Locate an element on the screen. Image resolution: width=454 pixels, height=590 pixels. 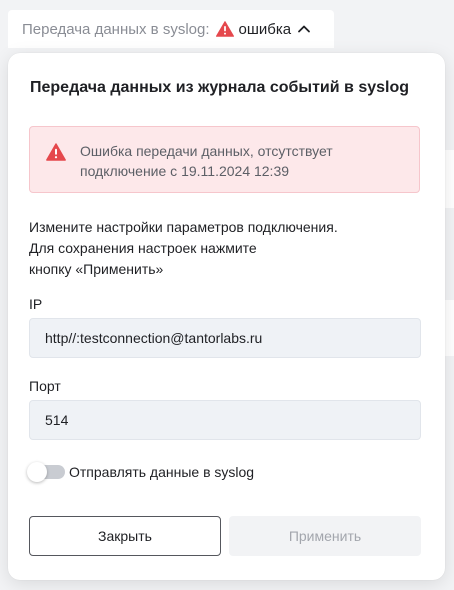
port-input is located at coordinates (225, 420).